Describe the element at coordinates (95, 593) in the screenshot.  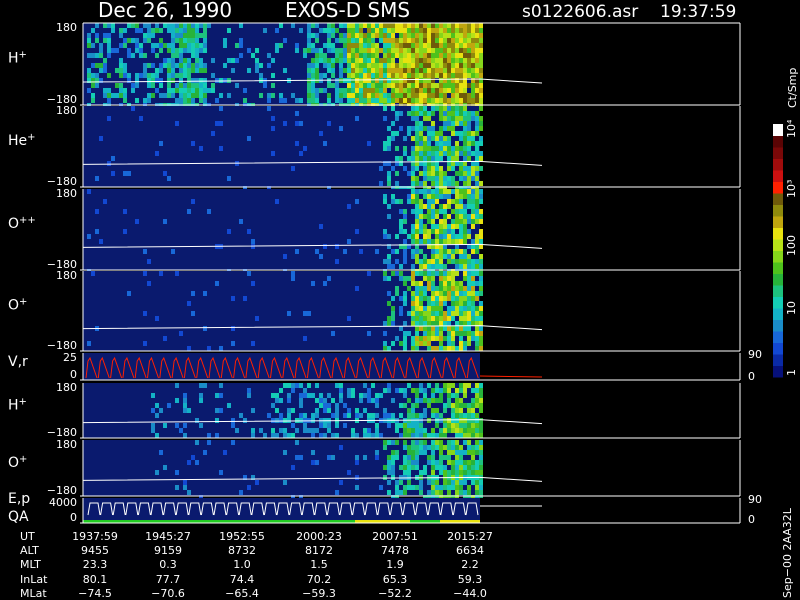
I see `ephemeris-value: −74.5` at that location.